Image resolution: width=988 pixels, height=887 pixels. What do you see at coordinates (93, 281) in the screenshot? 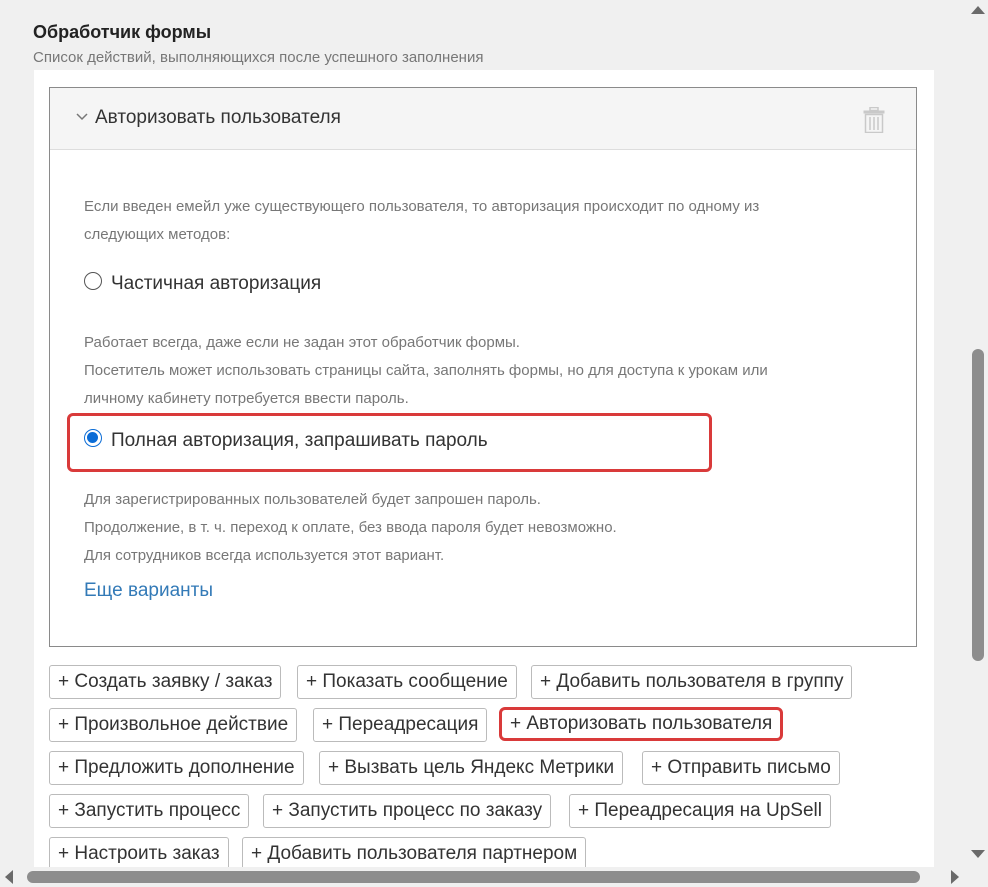
I see `radio-partial-auth` at bounding box center [93, 281].